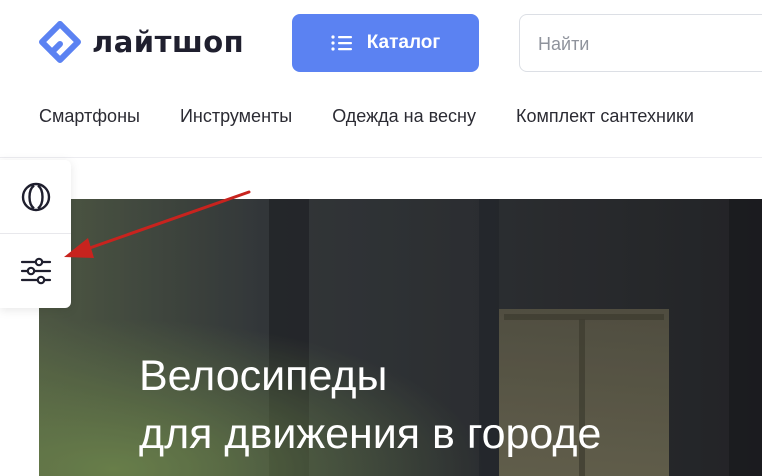  Describe the element at coordinates (648, 44) in the screenshot. I see `search-input` at that location.